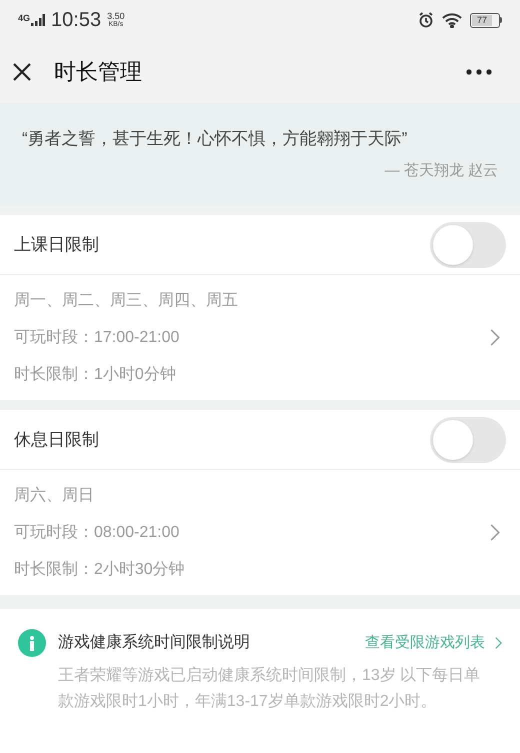 The width and height of the screenshot is (520, 753). I want to click on quote-attribution: — 苍天翔龙 赵云, so click(441, 170).